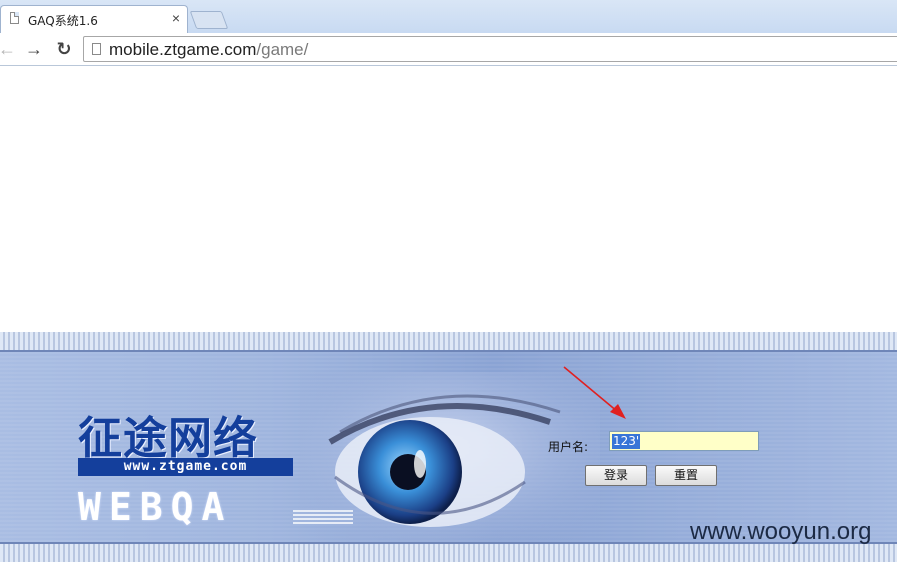 The height and width of the screenshot is (562, 897). What do you see at coordinates (209, 20) in the screenshot?
I see `new-tab-button` at bounding box center [209, 20].